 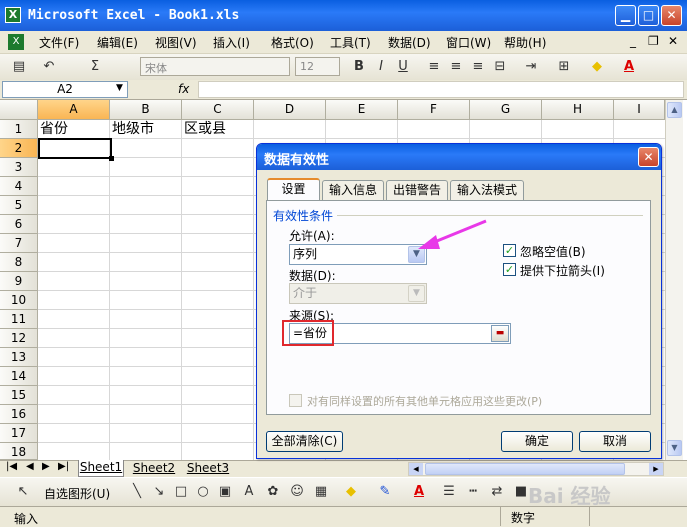 I want to click on bold-button: B, so click(x=359, y=67).